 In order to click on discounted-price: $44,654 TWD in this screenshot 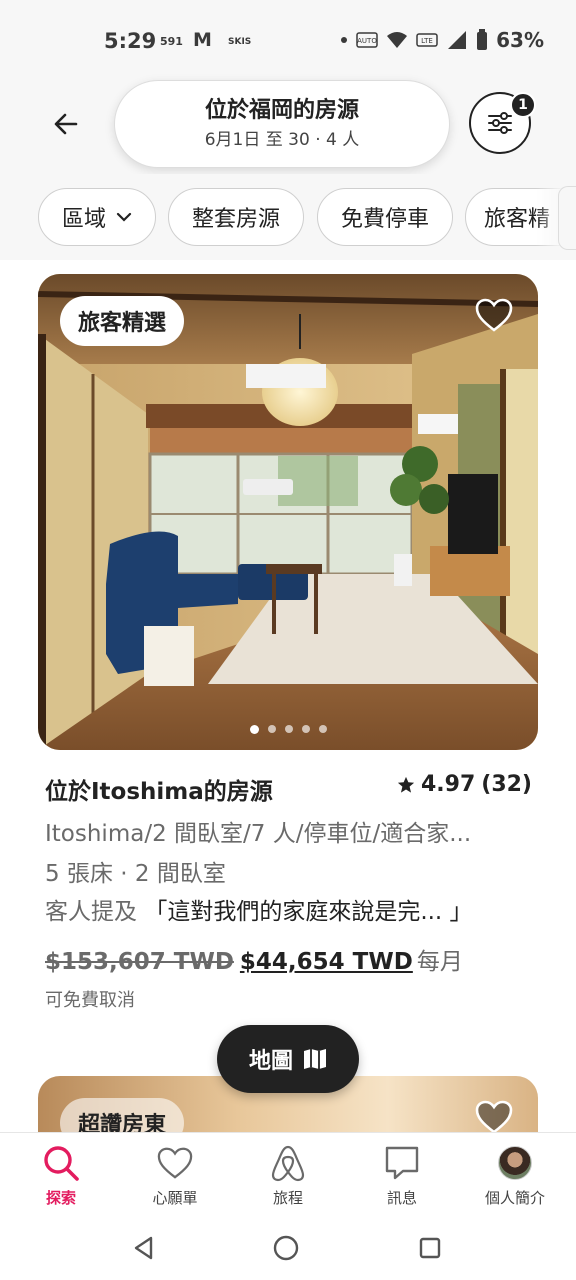, I will do `click(326, 962)`.